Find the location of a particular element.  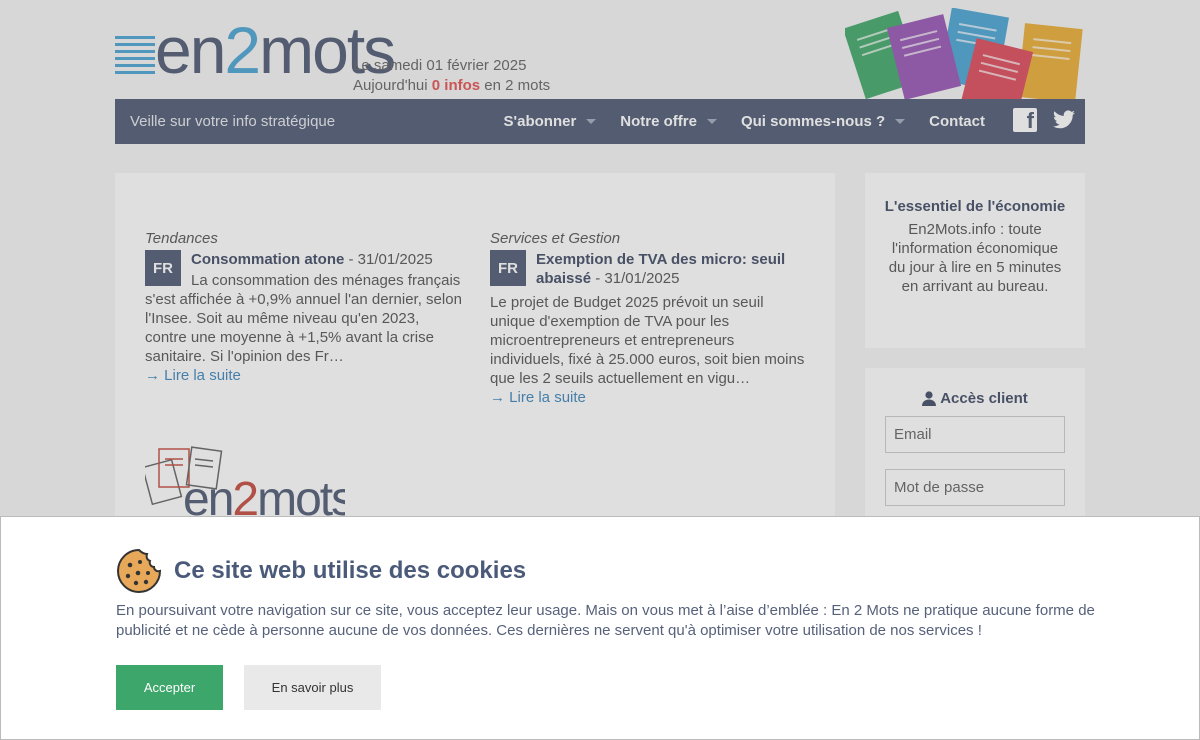

learn-more-button: En savoir plus is located at coordinates (312, 687).